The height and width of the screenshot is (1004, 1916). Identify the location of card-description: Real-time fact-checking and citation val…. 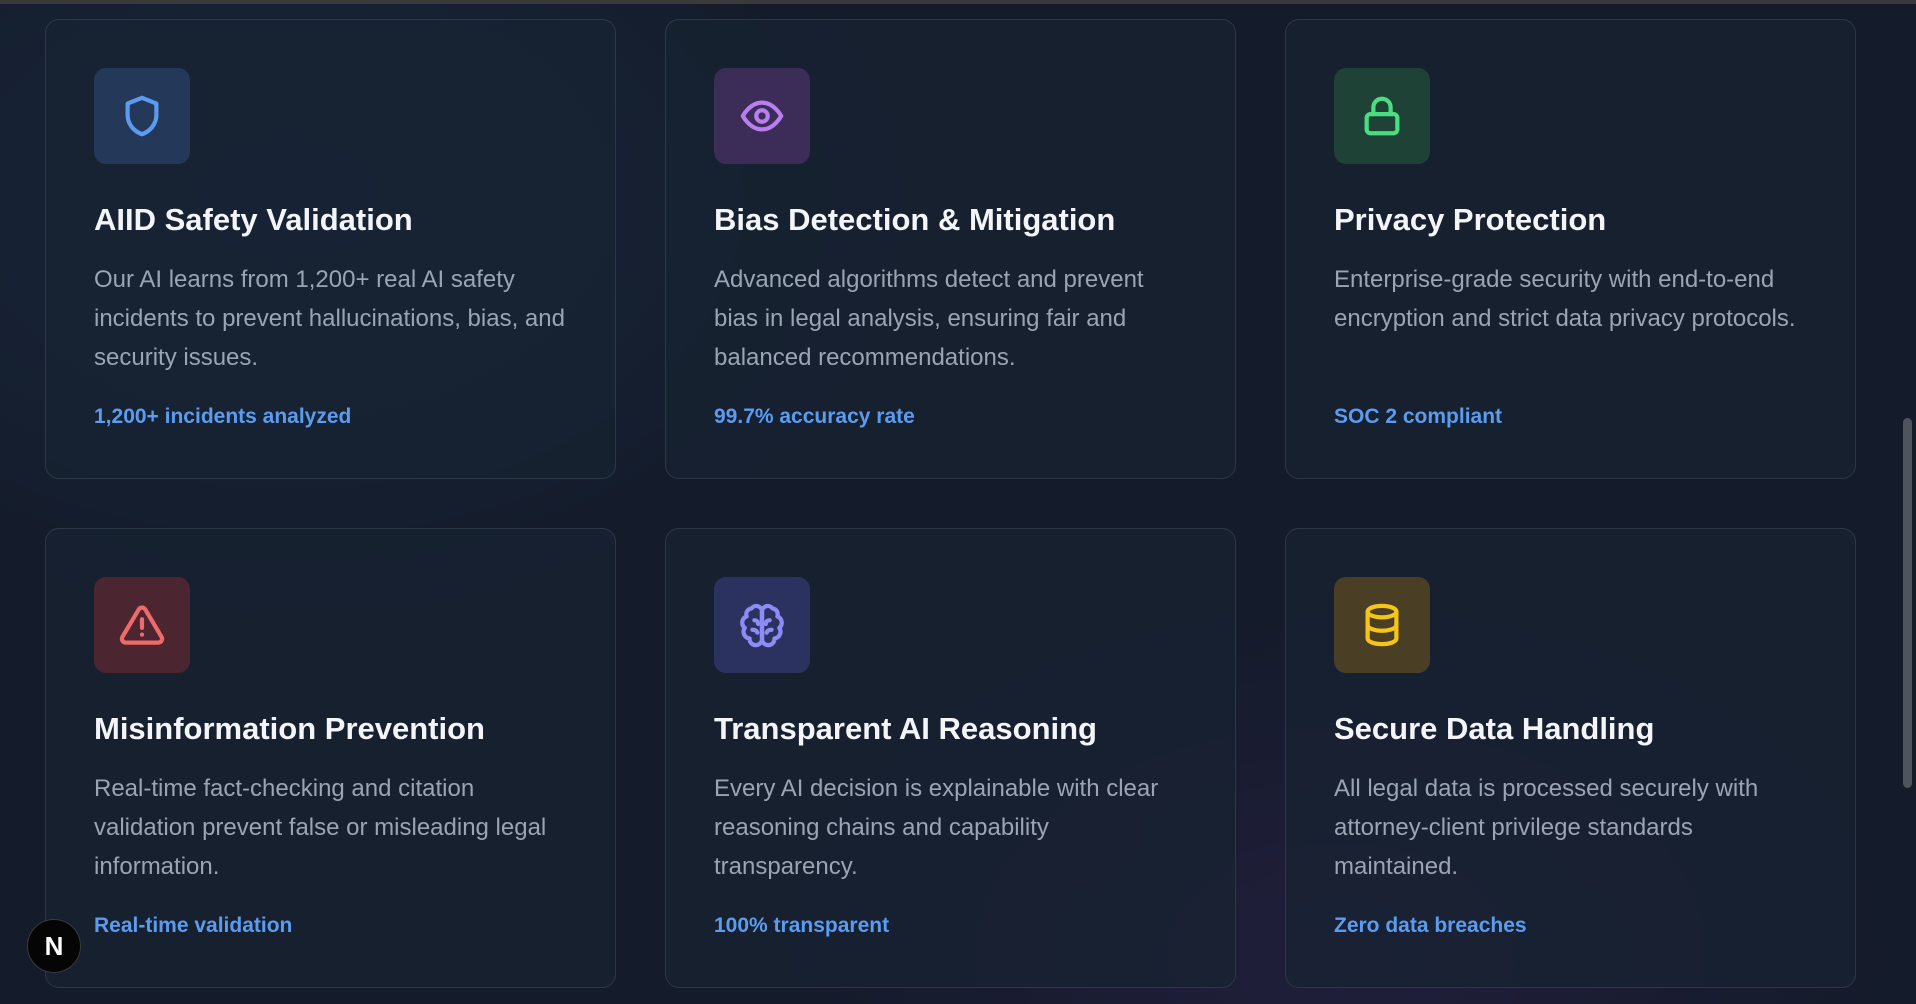
(320, 827).